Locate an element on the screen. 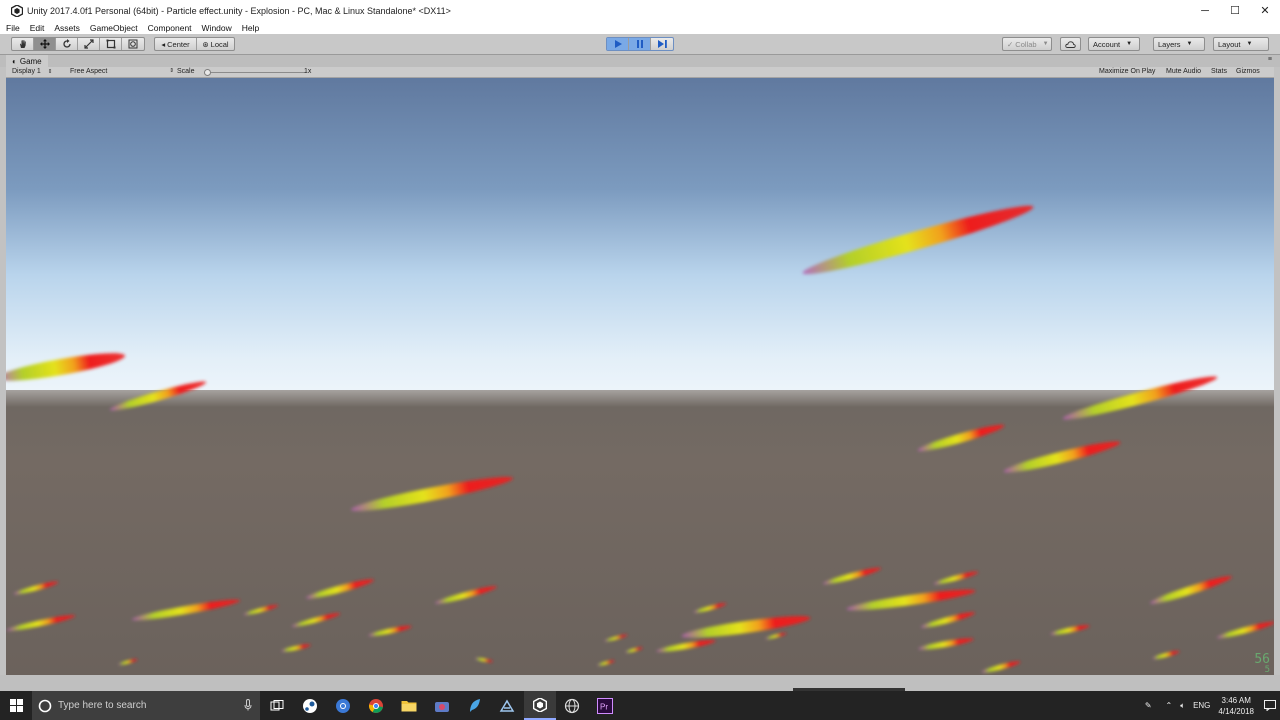  transform-tools is located at coordinates (78, 44).